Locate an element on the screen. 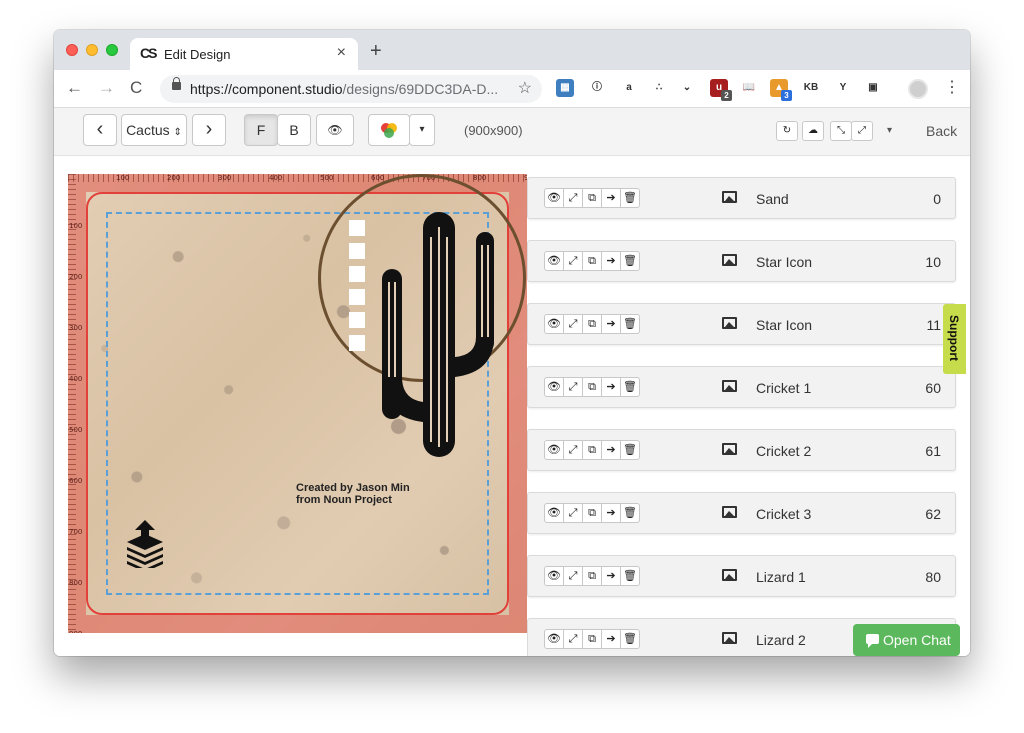 The image size is (1024, 733). open-chat-button: Open Chat is located at coordinates (906, 640).